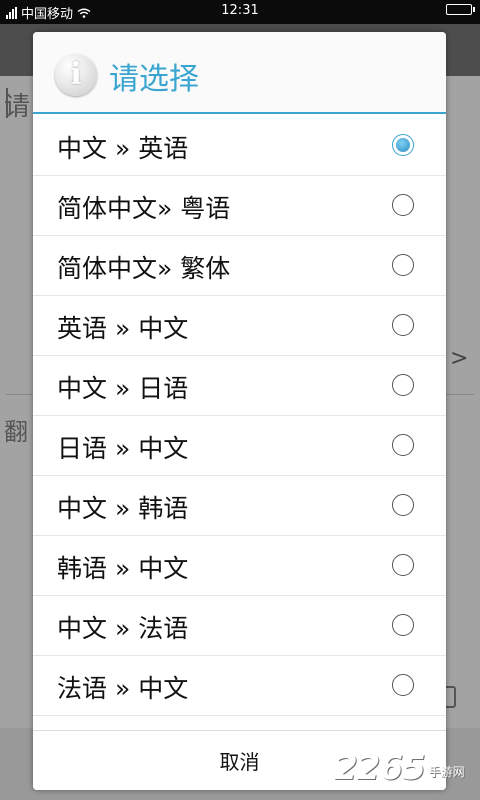 This screenshot has height=800, width=480. I want to click on battery-icon, so click(460, 9).